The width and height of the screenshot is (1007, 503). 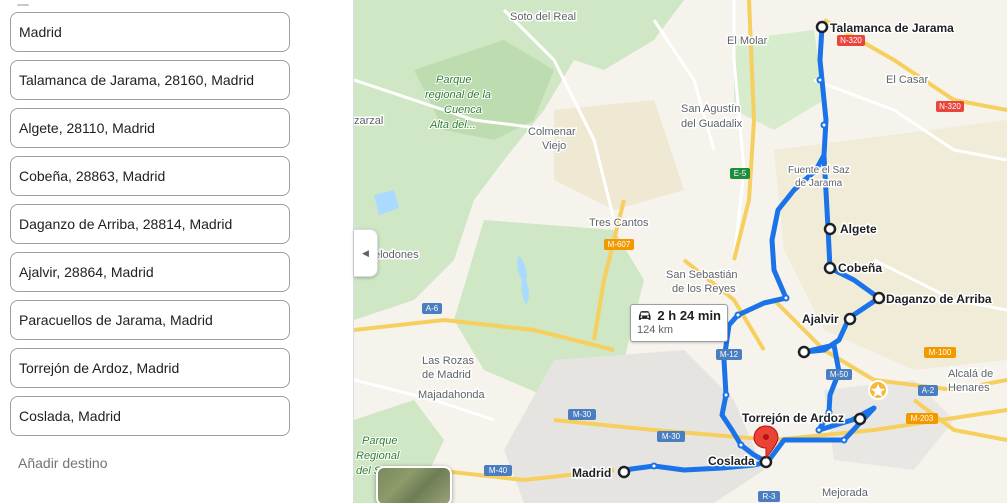 I want to click on label-sansebastian: San Sebastián, so click(x=702, y=275).